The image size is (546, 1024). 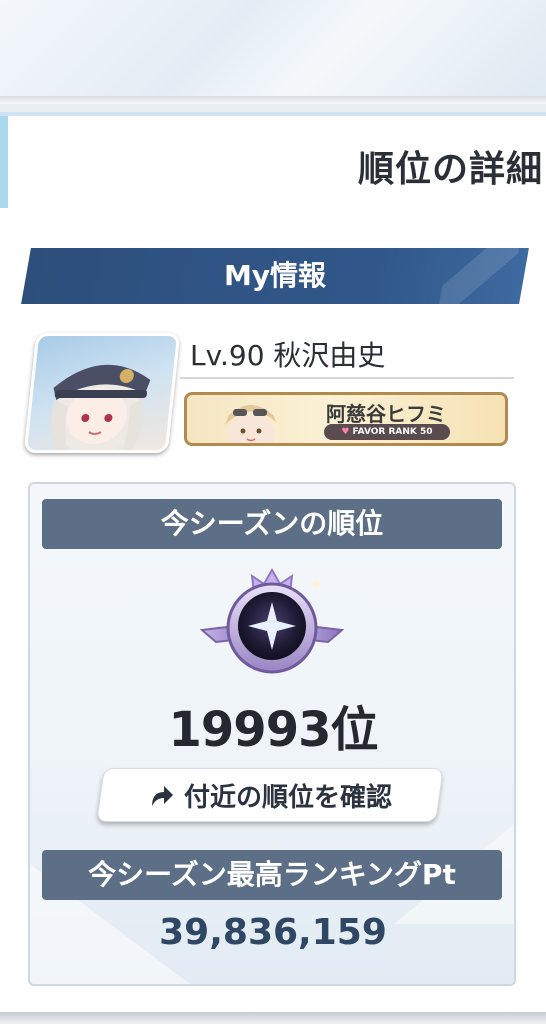 What do you see at coordinates (272, 875) in the screenshot?
I see `season-best-points-header: 今シーズン最高ランキングPt` at bounding box center [272, 875].